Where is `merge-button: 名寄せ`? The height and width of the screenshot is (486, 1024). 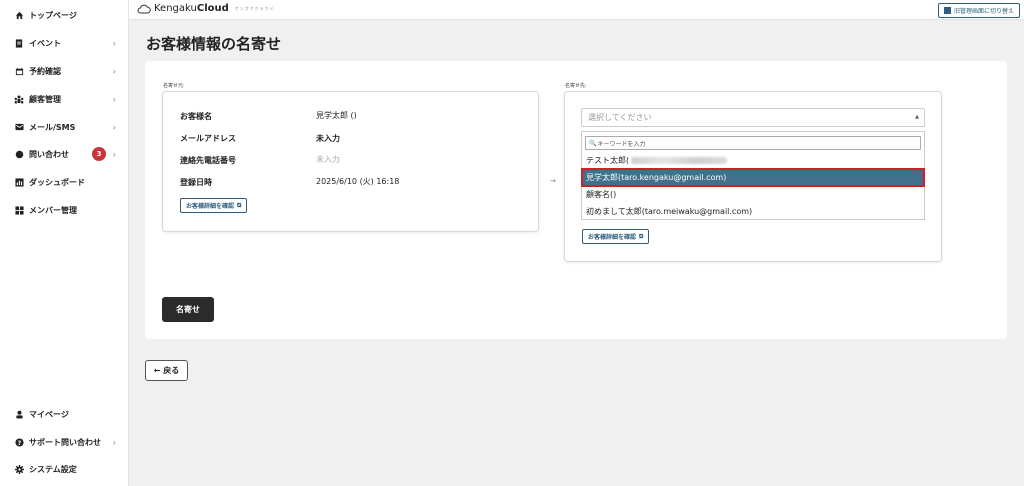 merge-button: 名寄せ is located at coordinates (188, 309).